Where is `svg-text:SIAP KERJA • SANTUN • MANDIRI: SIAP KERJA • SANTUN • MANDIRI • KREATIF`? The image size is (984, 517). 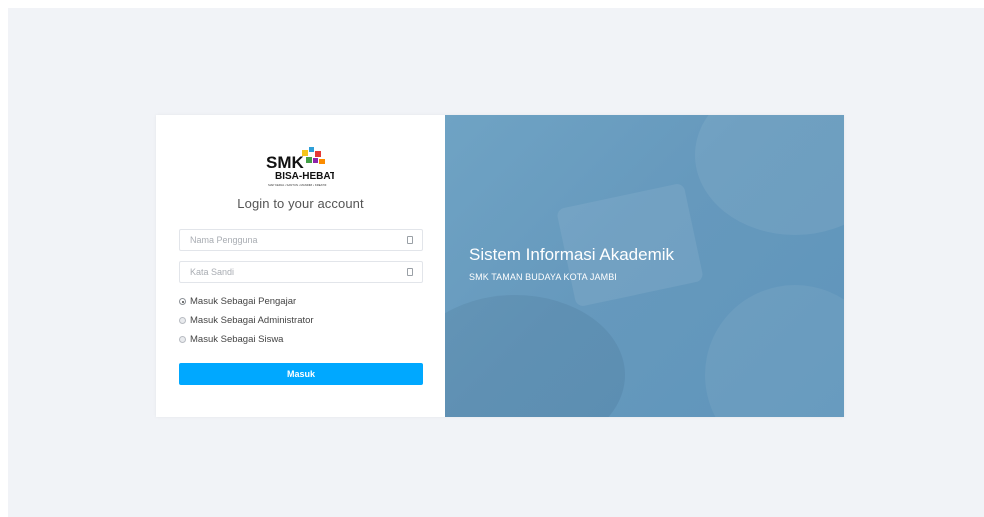
svg-text:SIAP KERJA • SANTUN • MANDIRI: SIAP KERJA • SANTUN • MANDIRI • KREATIF is located at coordinates (297, 185).